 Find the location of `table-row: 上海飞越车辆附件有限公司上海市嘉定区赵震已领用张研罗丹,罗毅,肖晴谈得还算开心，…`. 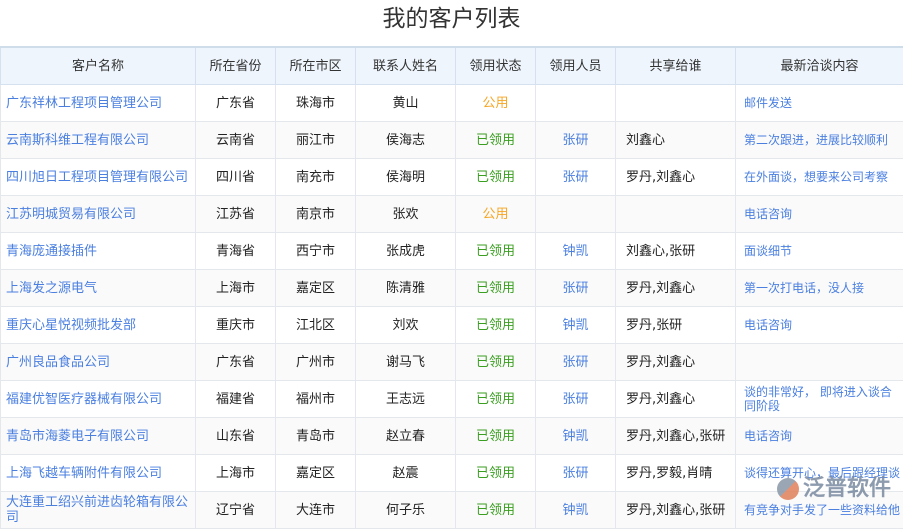

table-row: 上海飞越车辆附件有限公司上海市嘉定区赵震已领用张研罗丹,罗毅,肖晴谈得还算开心，… is located at coordinates (452, 473).